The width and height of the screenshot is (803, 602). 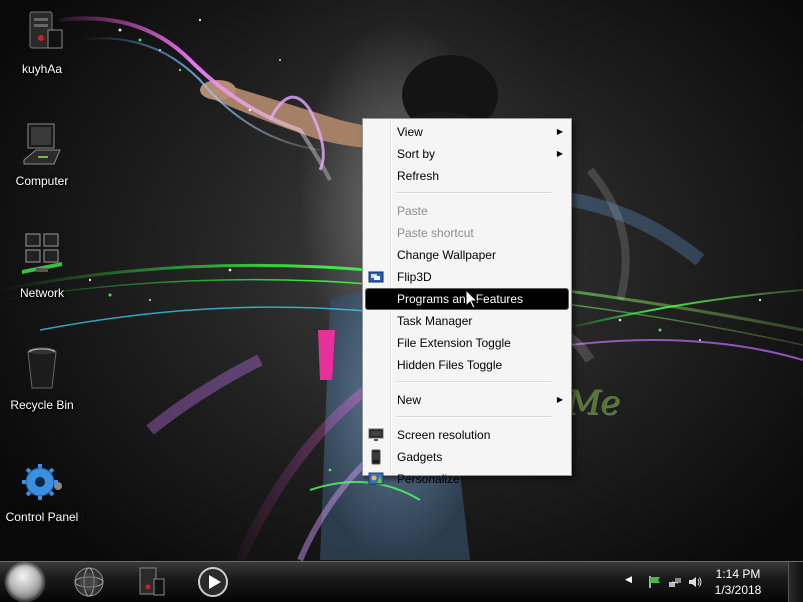 What do you see at coordinates (416, 154) in the screenshot?
I see `menu-item-label: Sort by` at bounding box center [416, 154].